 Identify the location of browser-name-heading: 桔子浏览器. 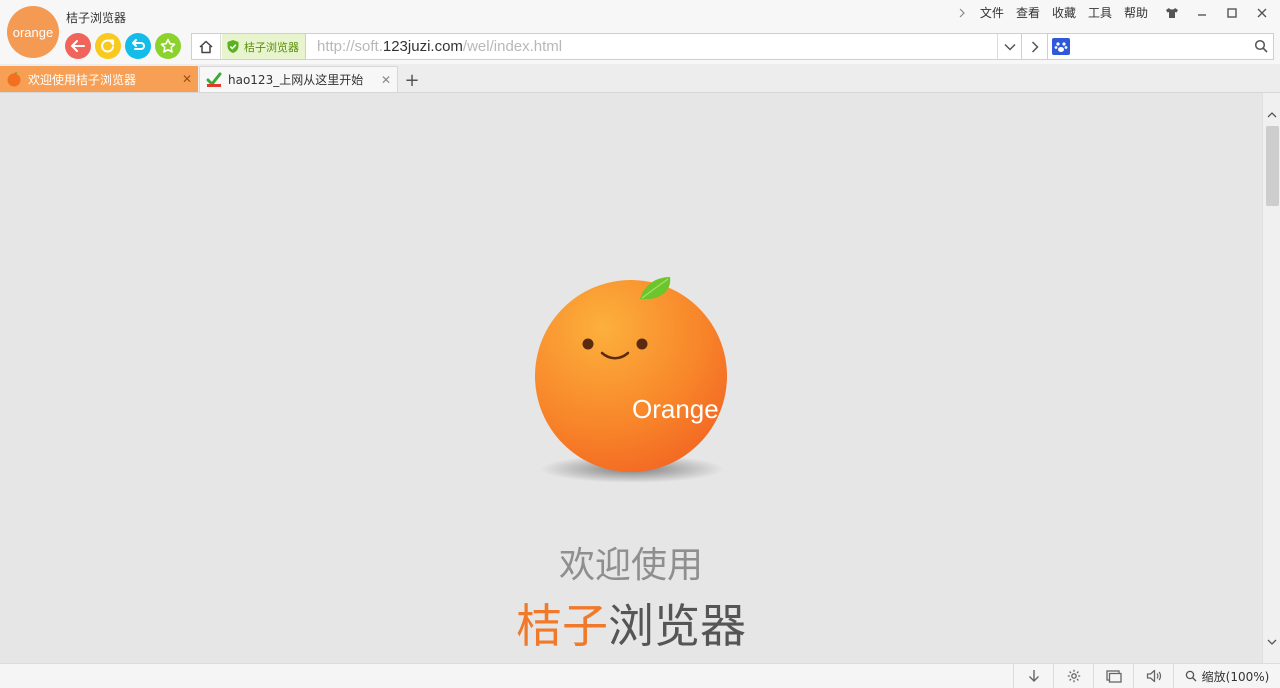
(631, 623).